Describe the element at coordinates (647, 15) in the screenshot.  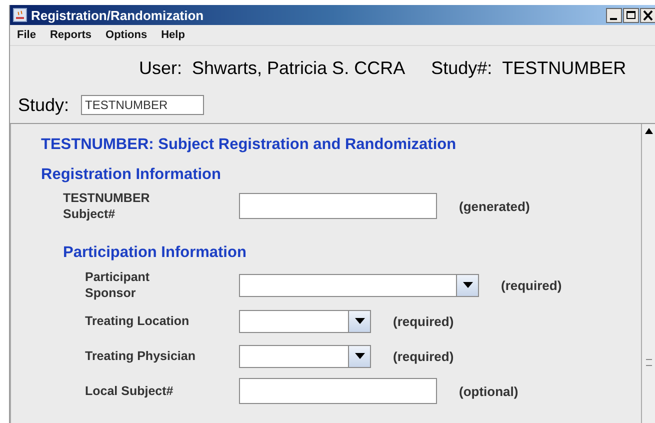
I see `close-button` at that location.